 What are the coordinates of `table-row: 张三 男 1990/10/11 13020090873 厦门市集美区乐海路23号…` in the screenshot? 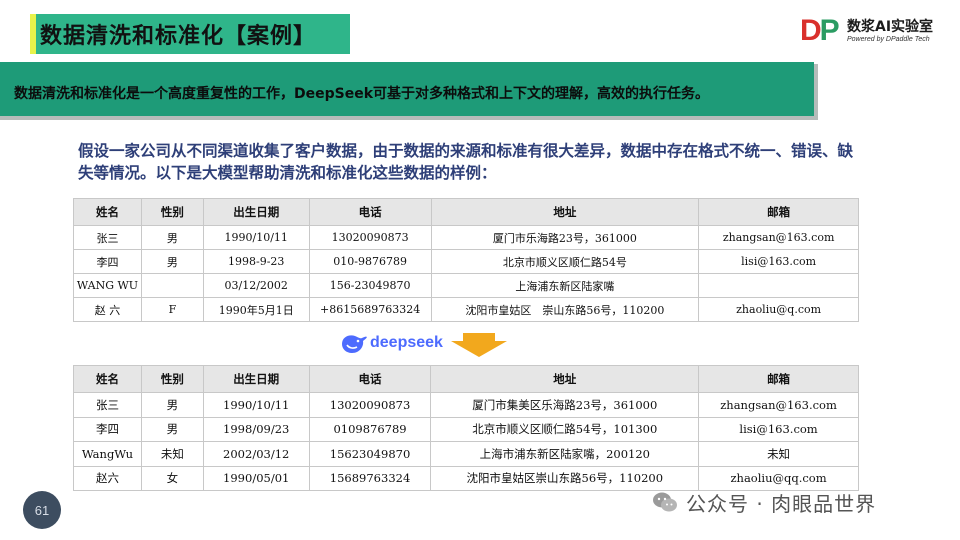 It's located at (466, 405).